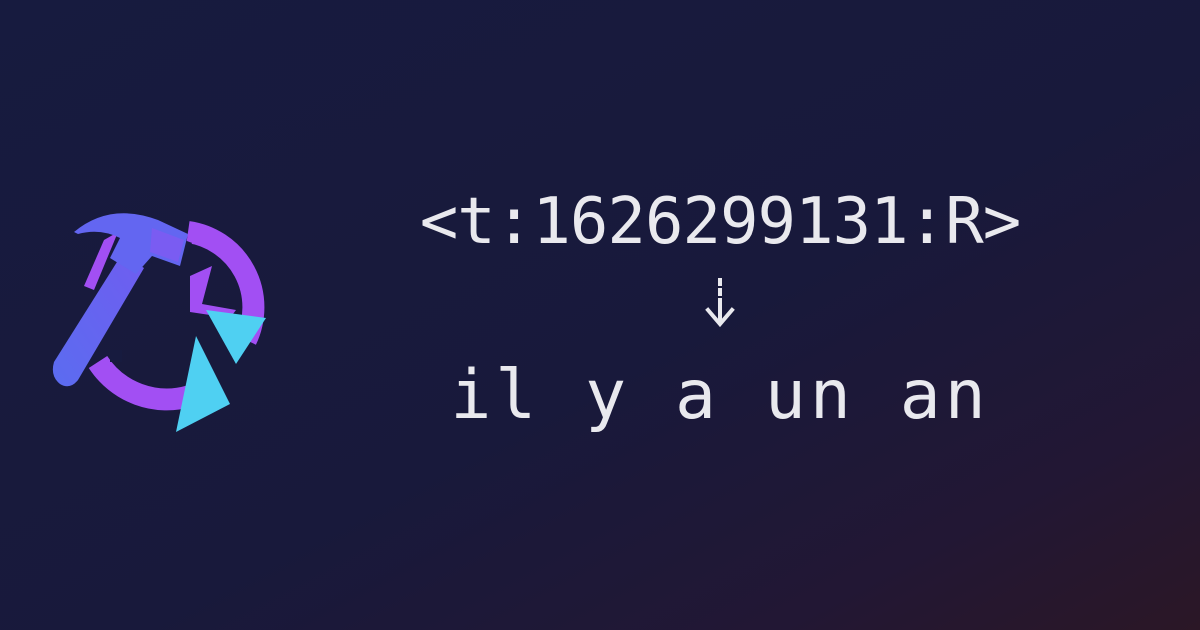  I want to click on timestamp-code: <t:1626299131:R>, so click(720, 222).